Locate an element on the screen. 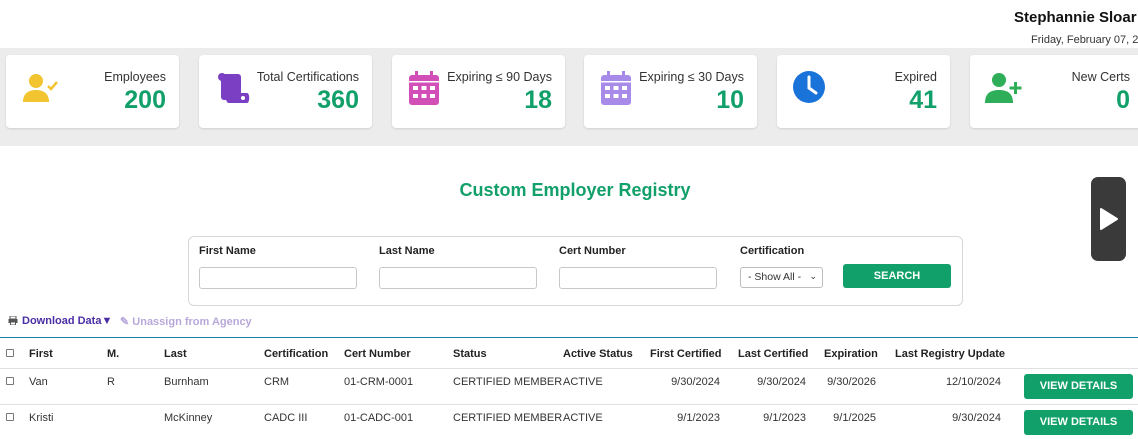 The image size is (1138, 439). column-header-first: First is located at coordinates (41, 354).